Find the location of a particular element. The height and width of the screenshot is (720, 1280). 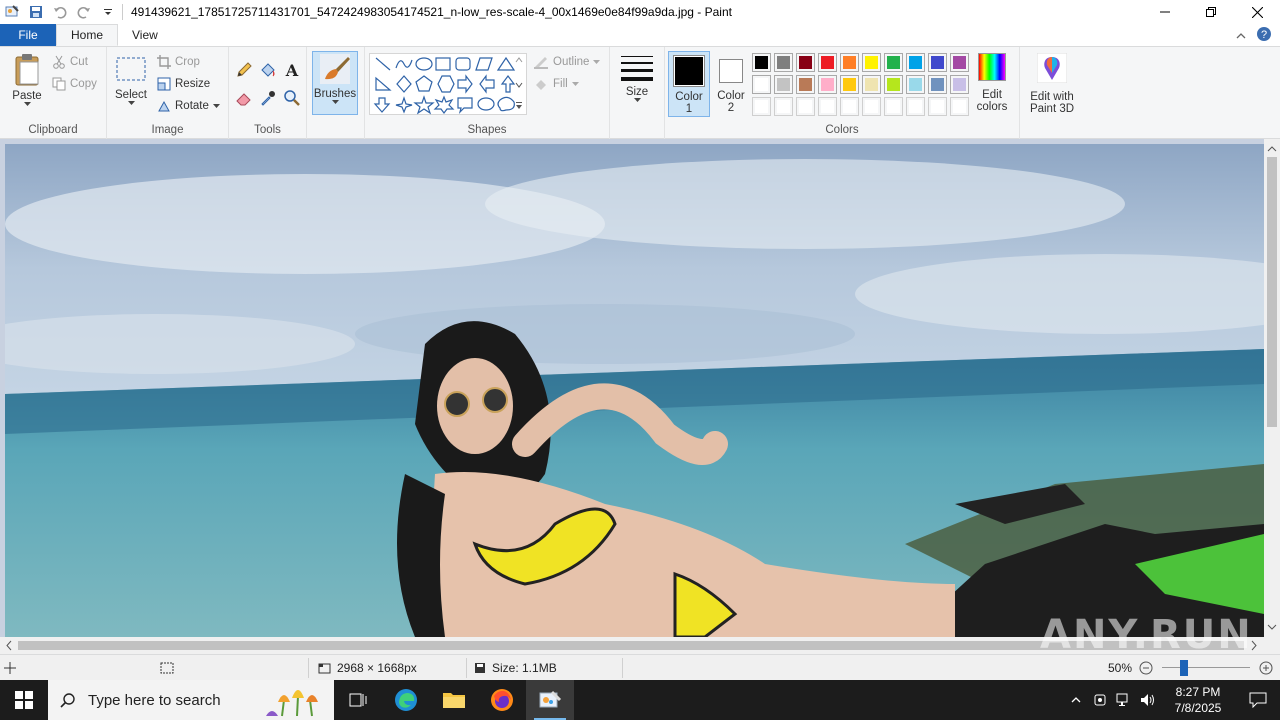

color-picker-icon is located at coordinates (268, 98).